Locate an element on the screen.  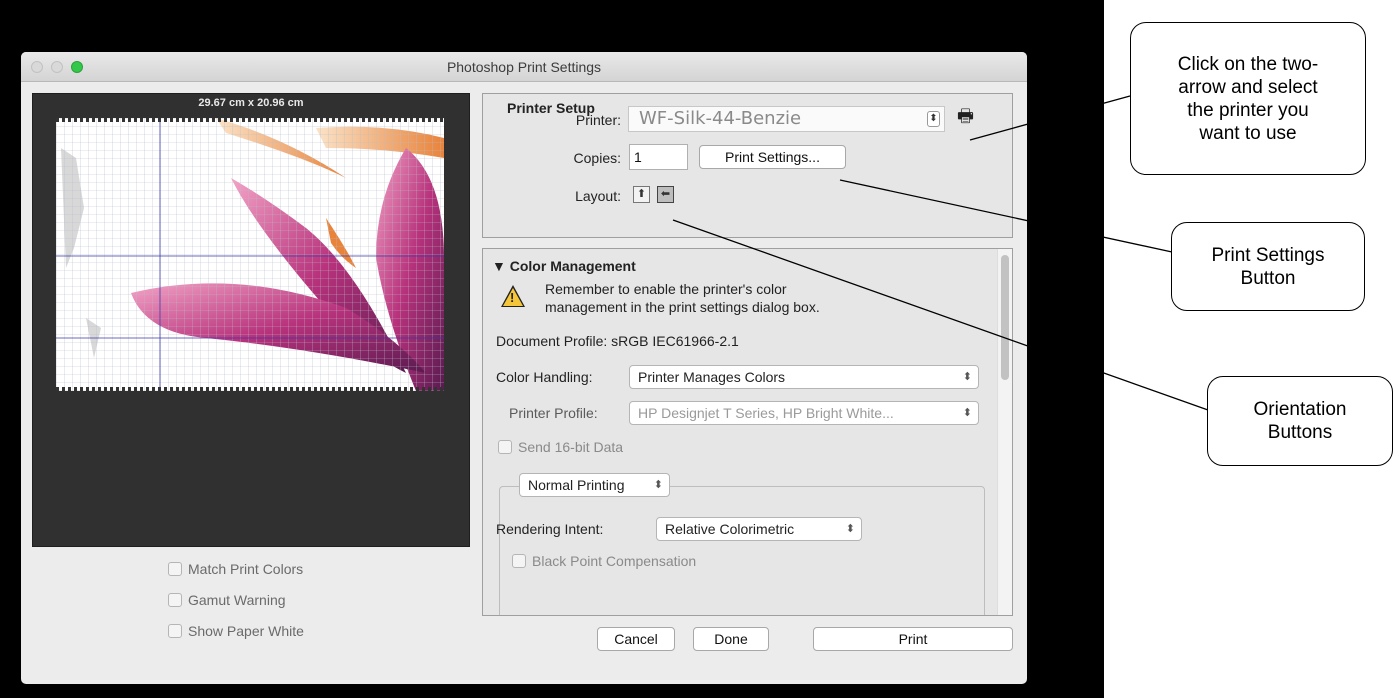
settings-callout-line2: Button is located at coordinates (1268, 278).